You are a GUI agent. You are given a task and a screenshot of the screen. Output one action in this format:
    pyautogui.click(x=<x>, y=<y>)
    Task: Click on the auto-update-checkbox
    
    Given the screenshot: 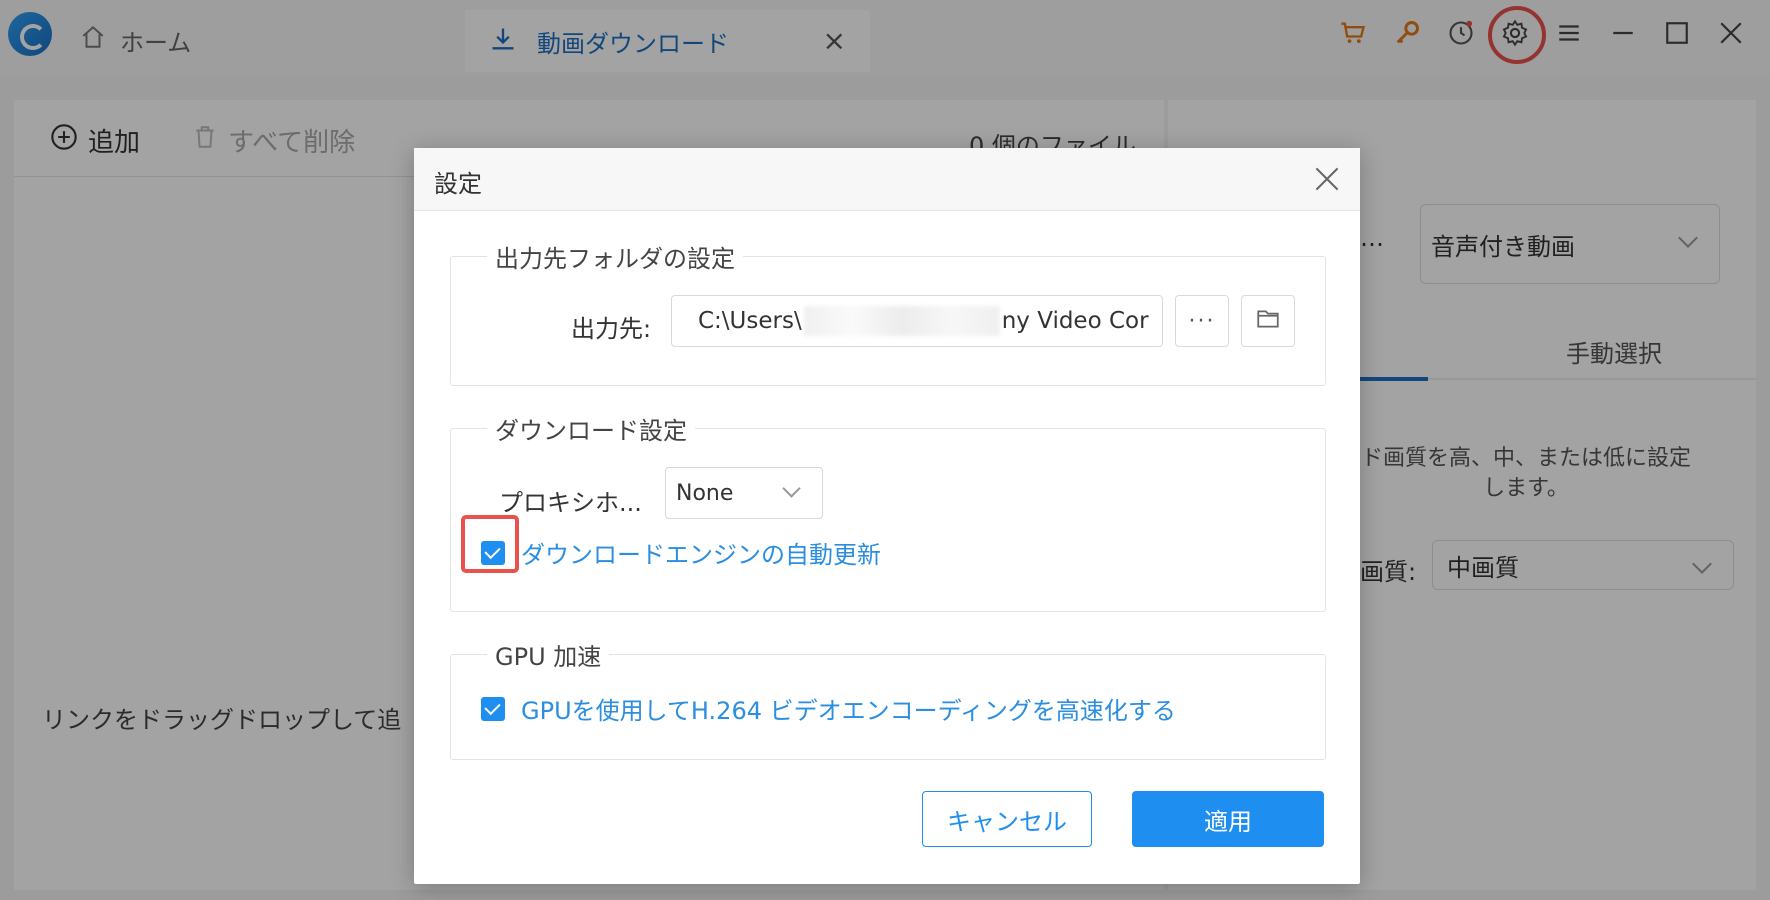 What is the action you would take?
    pyautogui.click(x=493, y=552)
    